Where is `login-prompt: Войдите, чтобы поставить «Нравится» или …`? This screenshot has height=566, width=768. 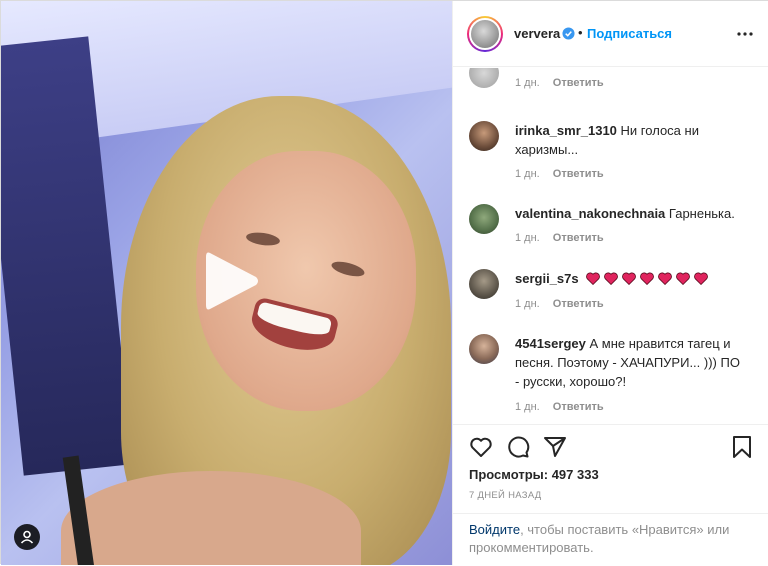
login-prompt: Войдите, чтобы поставить «Нравится» или … is located at coordinates (610, 539).